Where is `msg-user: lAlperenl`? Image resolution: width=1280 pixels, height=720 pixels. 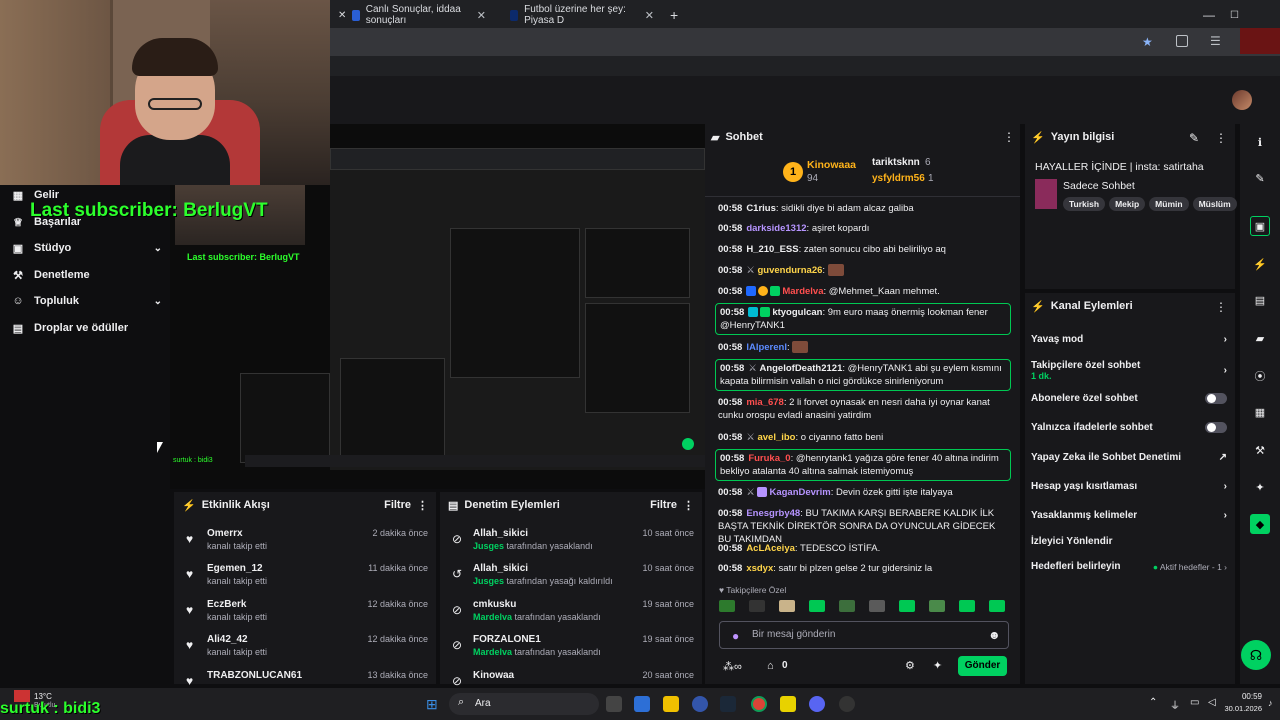 msg-user: lAlperenl is located at coordinates (766, 347).